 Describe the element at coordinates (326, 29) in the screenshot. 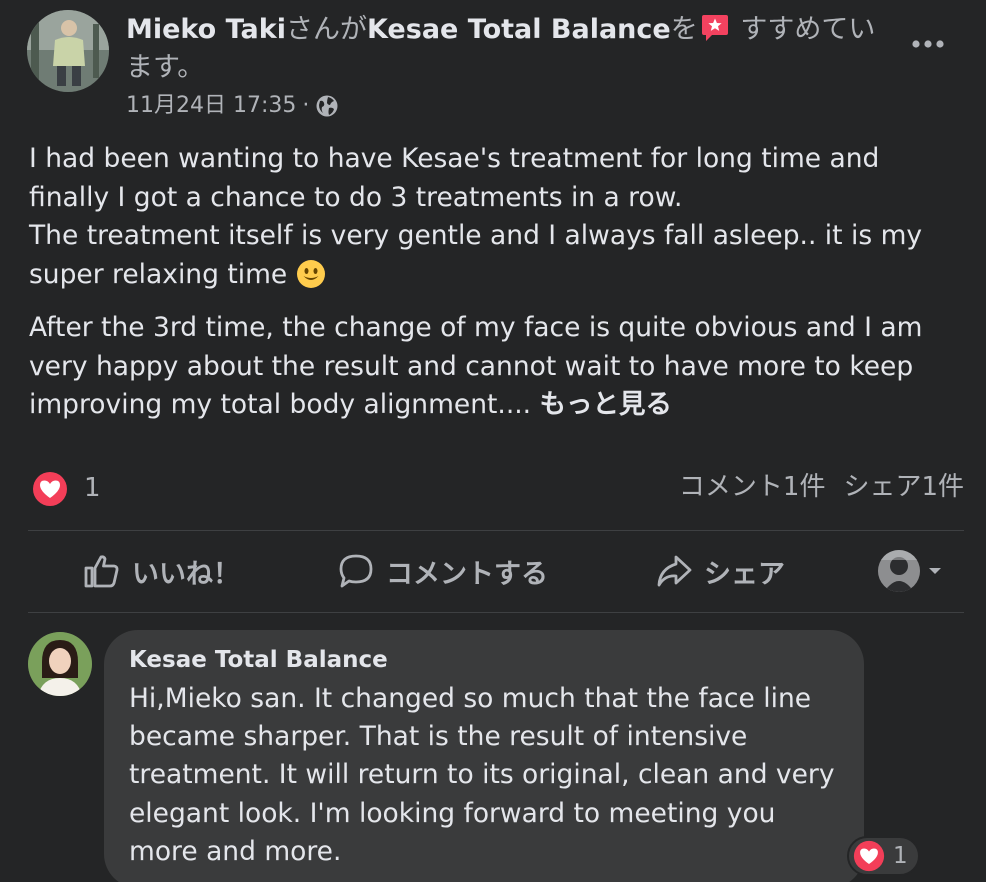

I see `header-verb: さんが` at that location.